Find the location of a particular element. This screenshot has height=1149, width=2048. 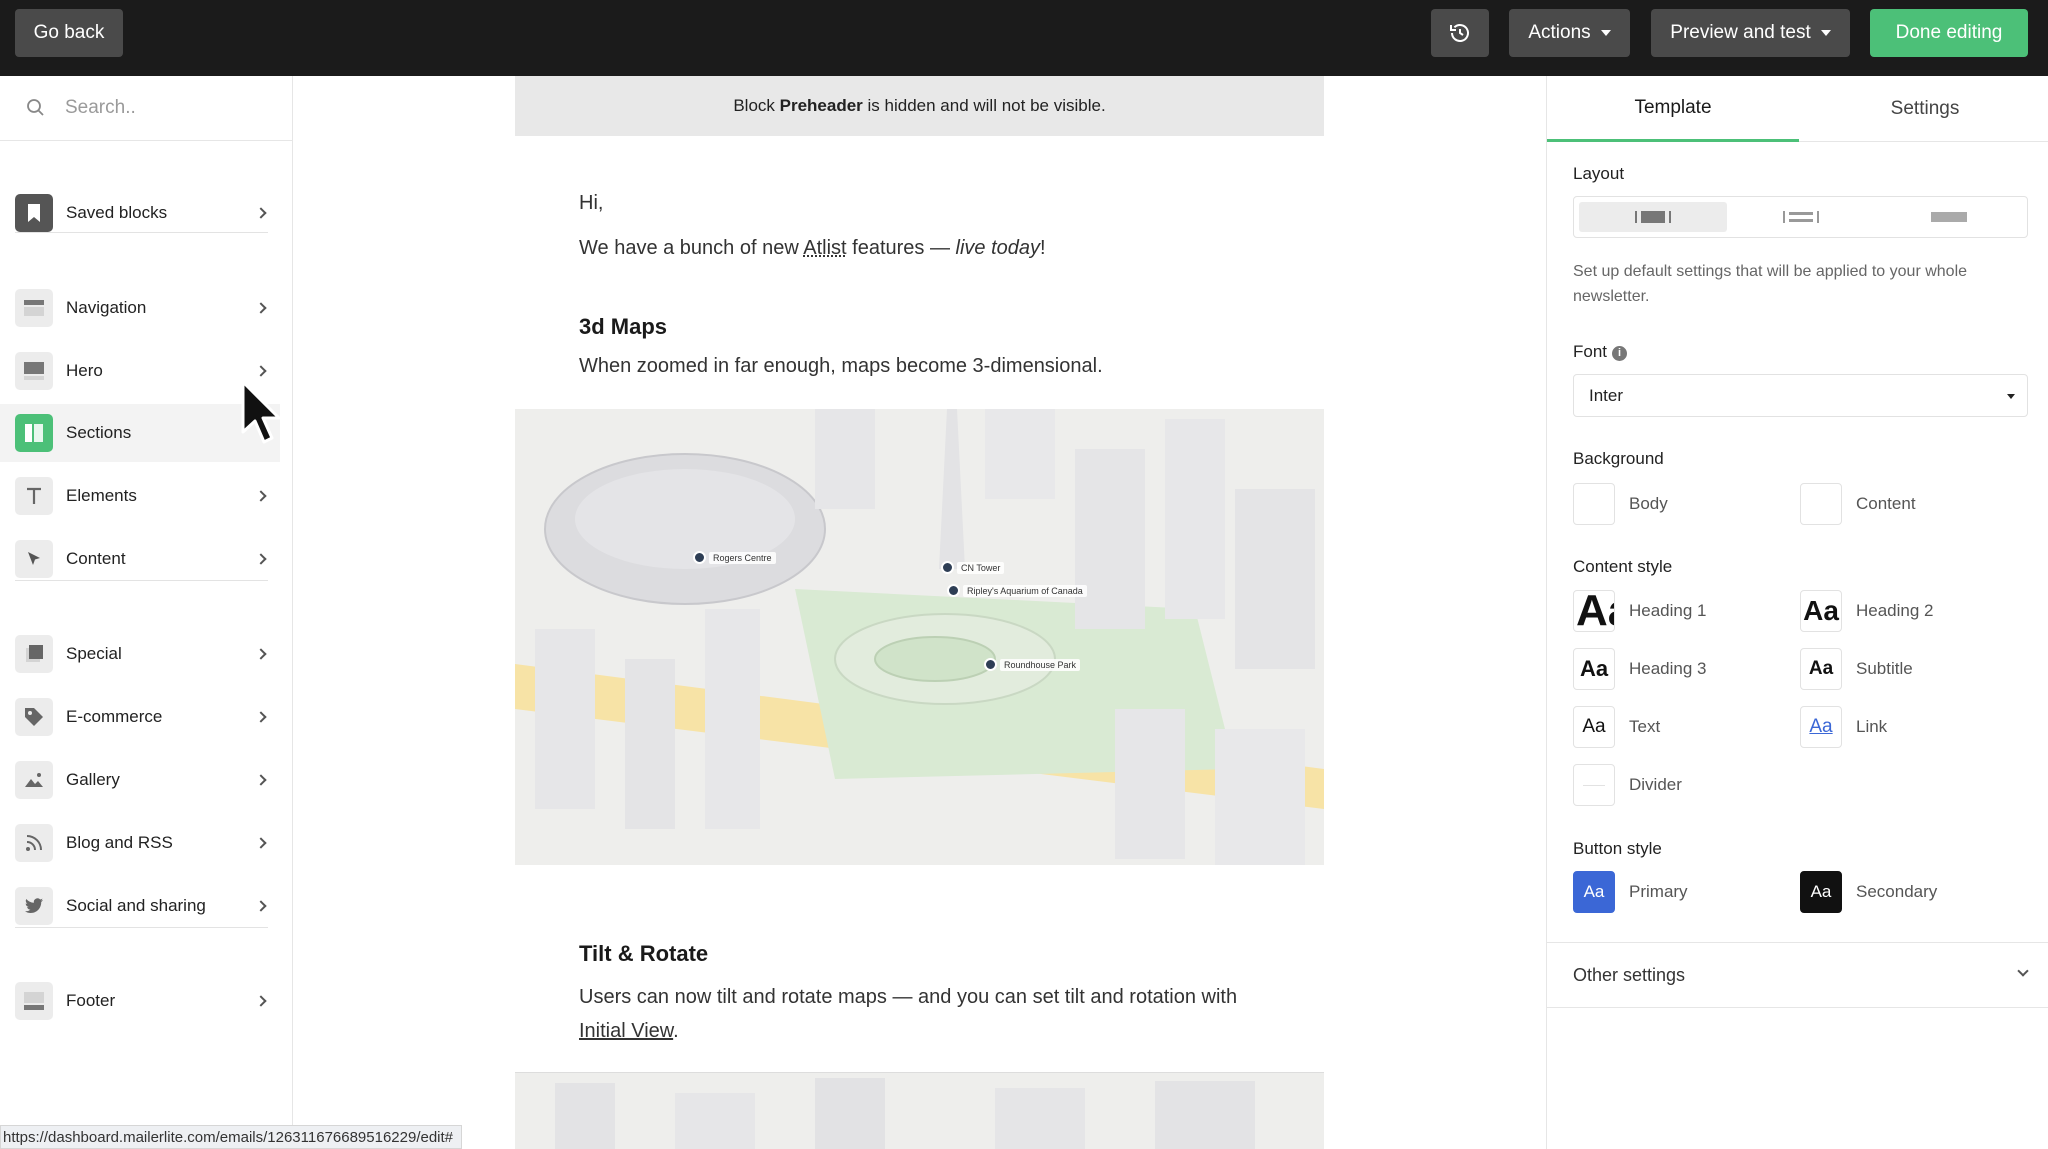

heading-2-label: Heading 2 is located at coordinates (1895, 610).